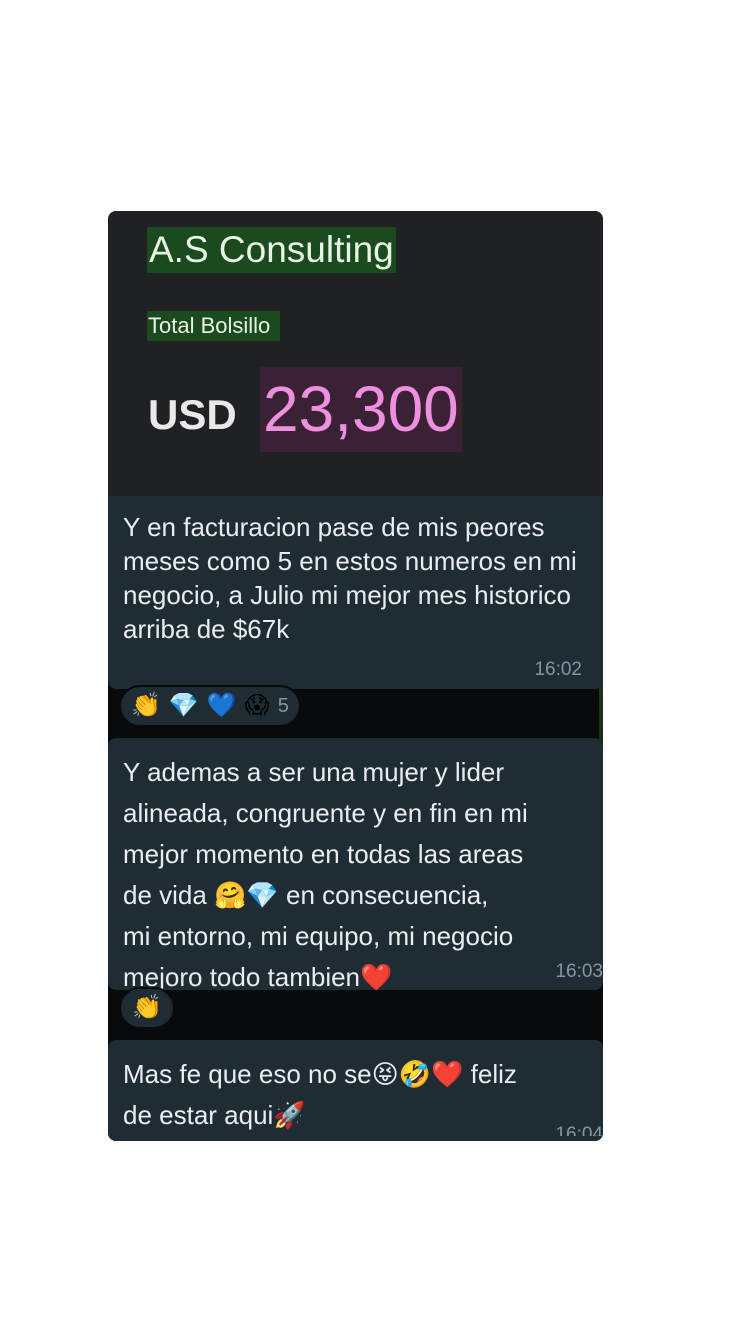 The image size is (750, 1344). What do you see at coordinates (355, 353) in the screenshot?
I see `image-card: A.S Consulting Total Bolsillo USD 23,300` at bounding box center [355, 353].